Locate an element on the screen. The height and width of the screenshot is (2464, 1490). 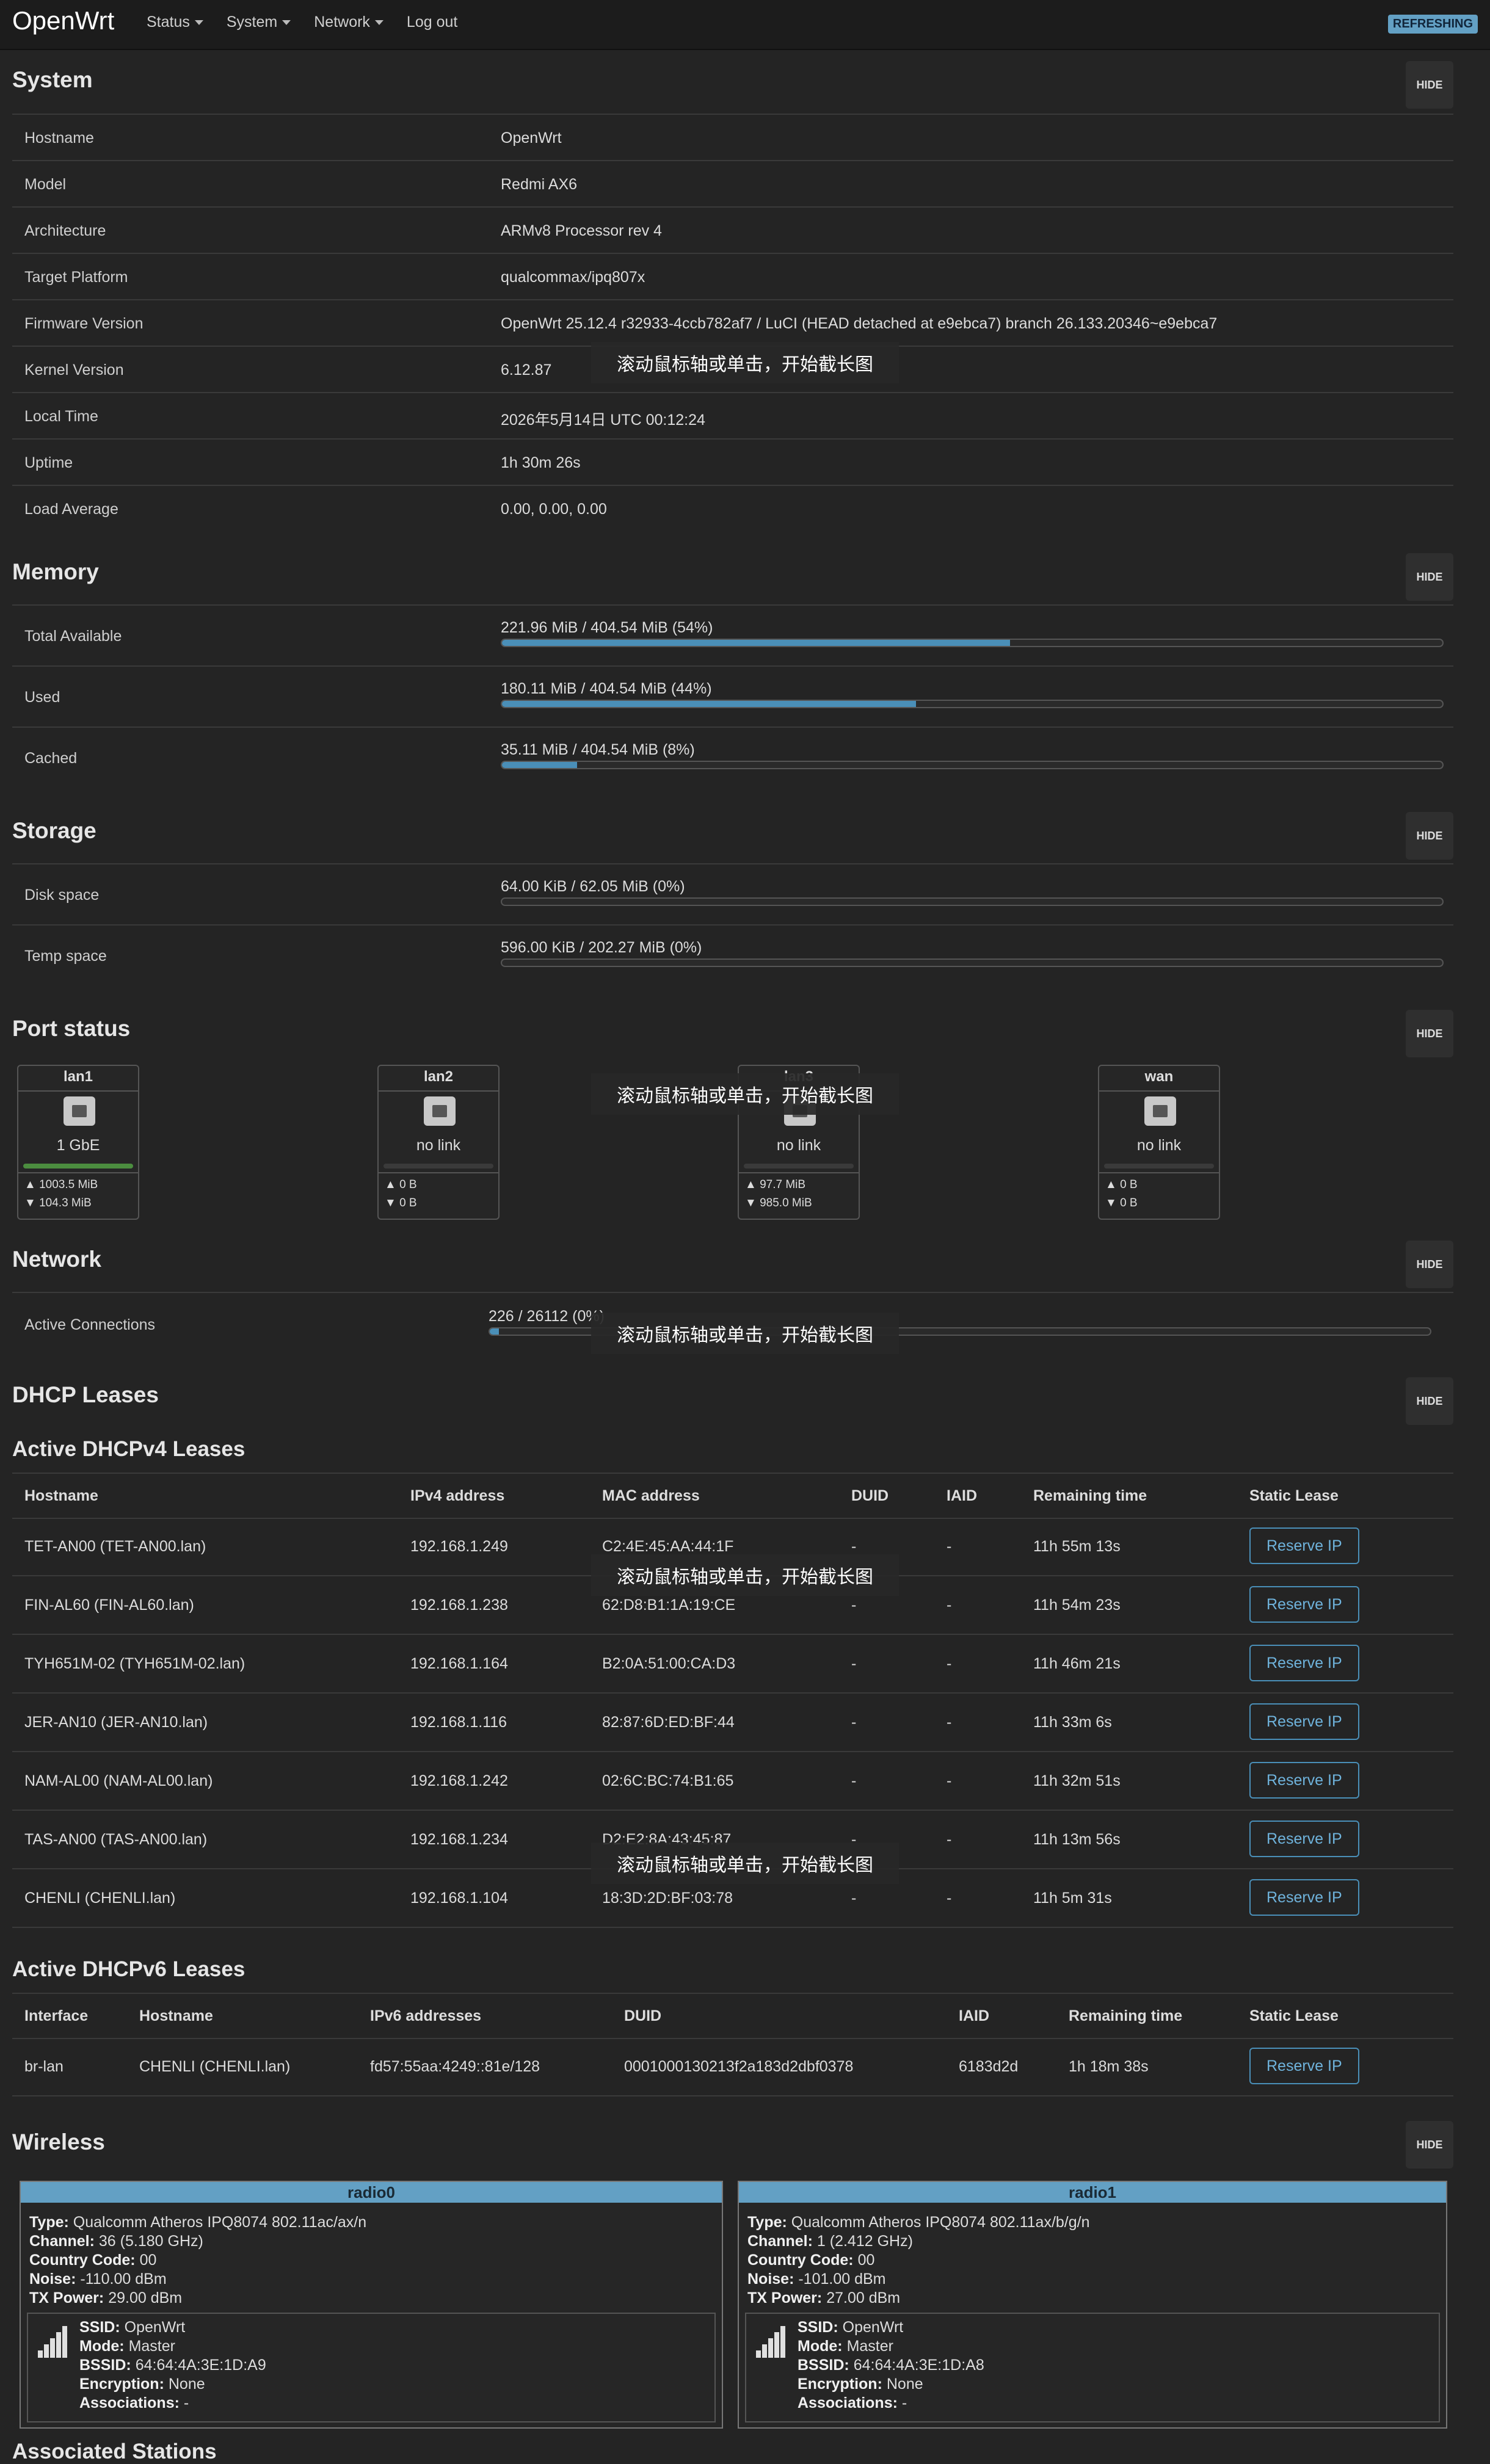
nav-system-label: System is located at coordinates (252, 22).